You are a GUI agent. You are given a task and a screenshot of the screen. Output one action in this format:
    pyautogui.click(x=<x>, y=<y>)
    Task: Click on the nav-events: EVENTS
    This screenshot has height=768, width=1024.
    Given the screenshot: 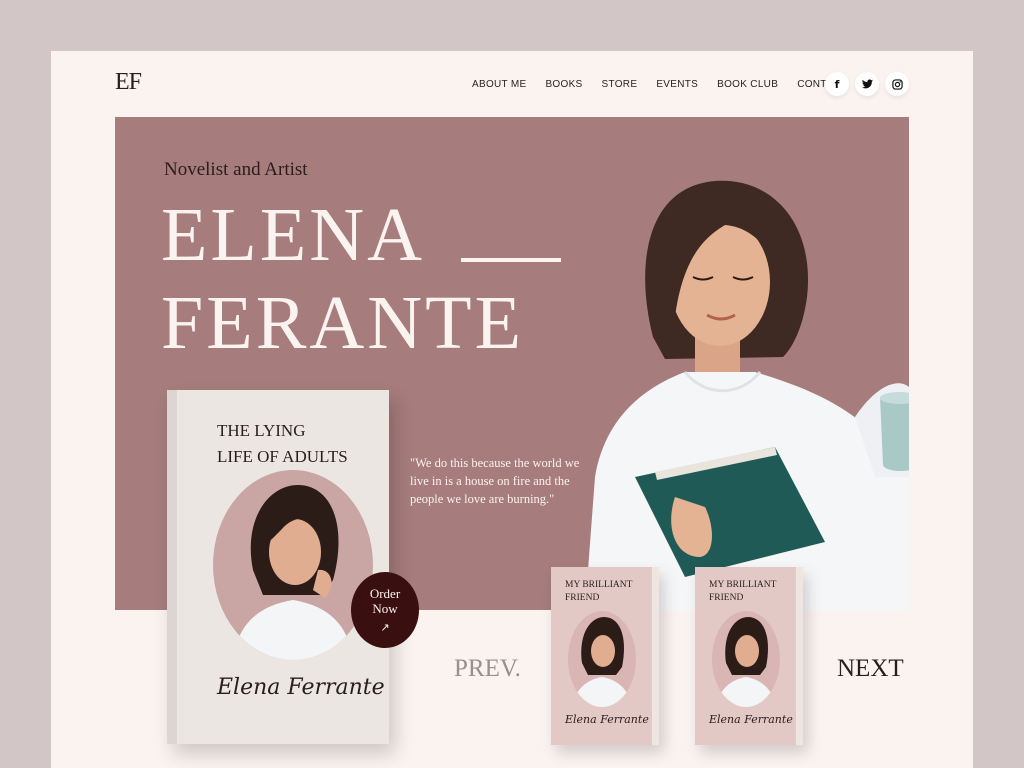 What is the action you would take?
    pyautogui.click(x=677, y=84)
    